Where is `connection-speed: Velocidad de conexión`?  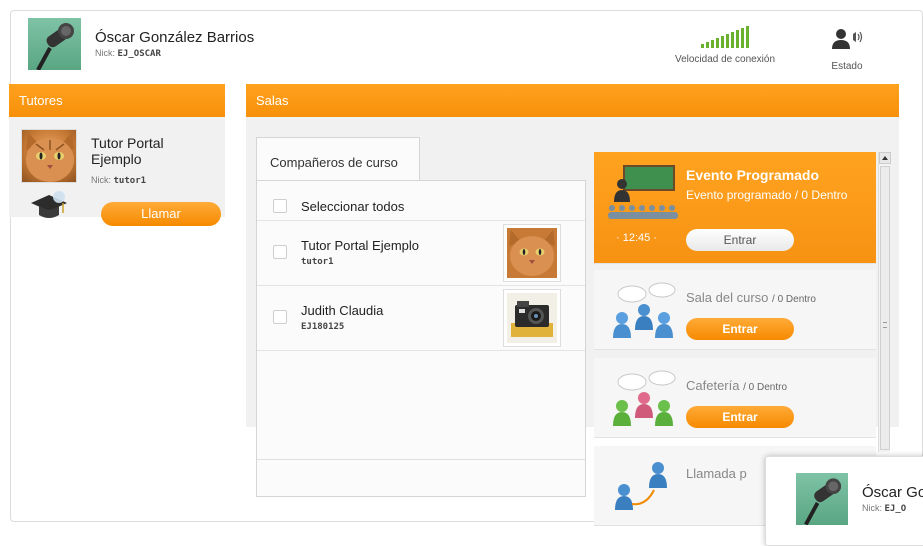
connection-speed: Velocidad de conexión is located at coordinates (725, 45).